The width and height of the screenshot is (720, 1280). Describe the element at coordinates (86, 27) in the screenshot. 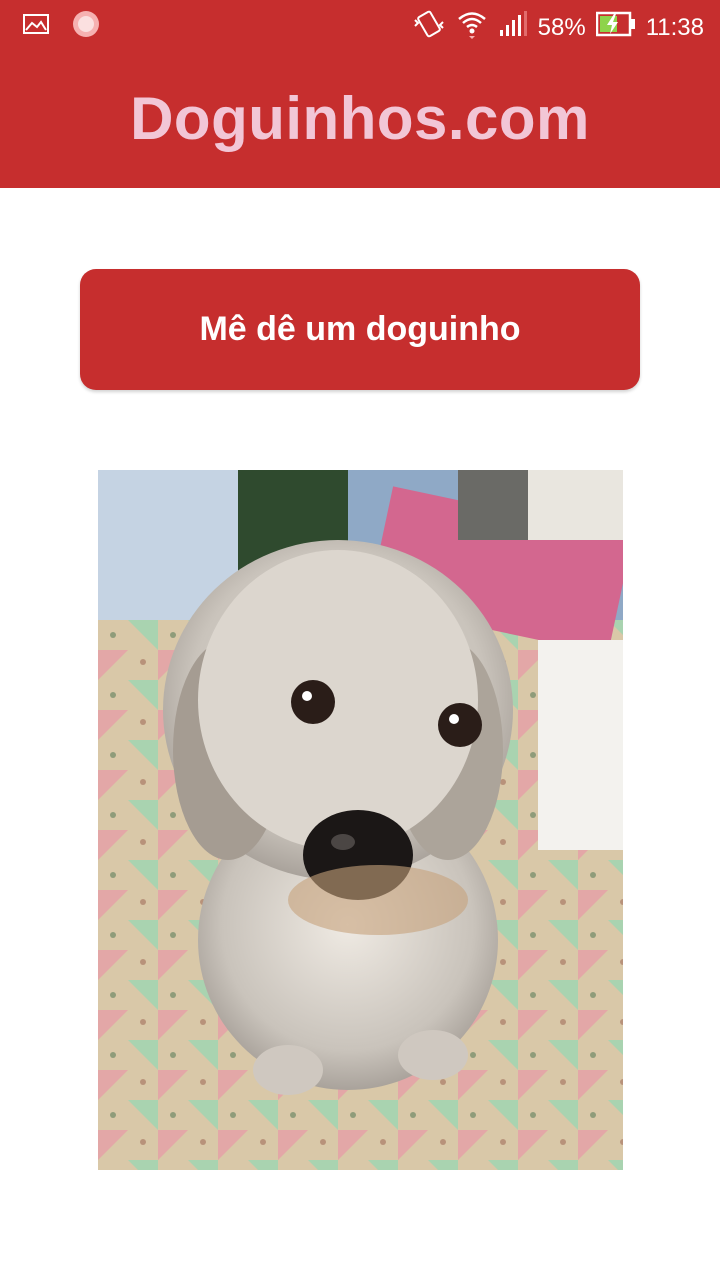

I see `app-notification-icon` at that location.